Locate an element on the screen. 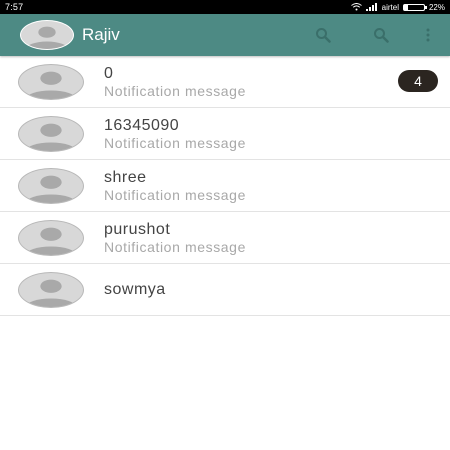  list-item: 0 Notification message 4 is located at coordinates (225, 82).